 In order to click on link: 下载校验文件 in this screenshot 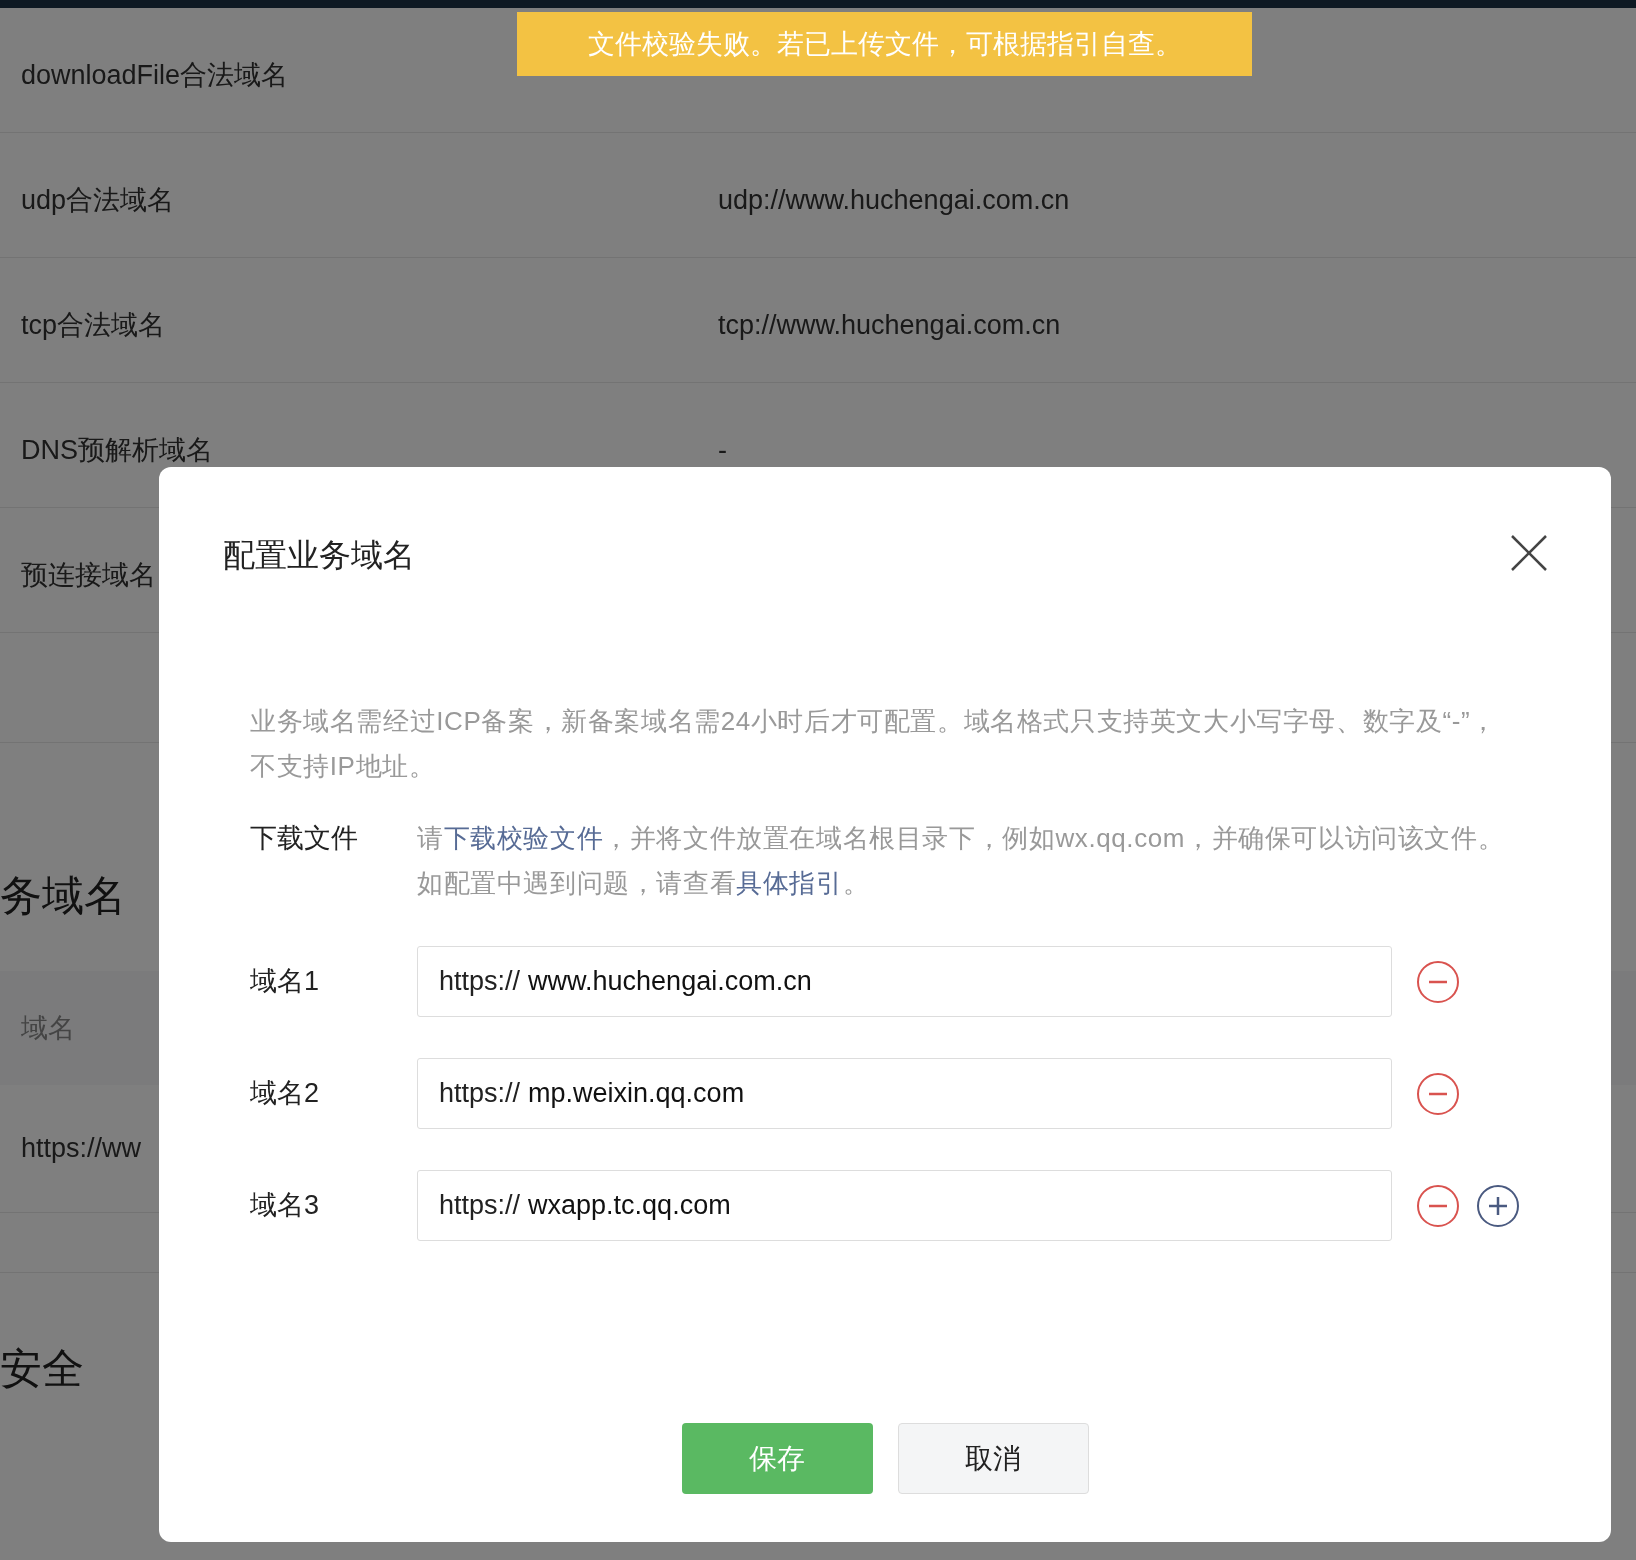, I will do `click(523, 838)`.